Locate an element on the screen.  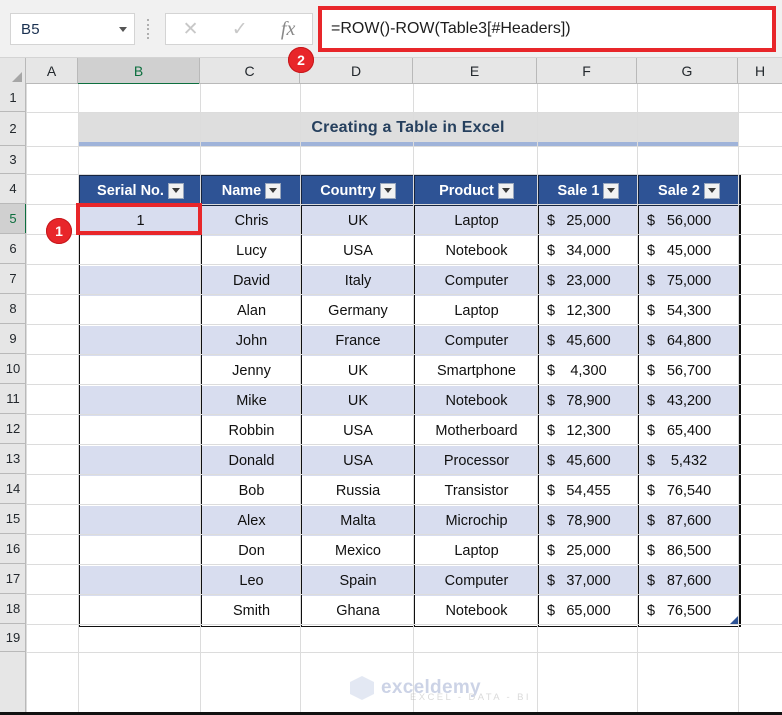
table-row: Robbin USA Motherboard $12,300 $65,400 is located at coordinates (409, 430).